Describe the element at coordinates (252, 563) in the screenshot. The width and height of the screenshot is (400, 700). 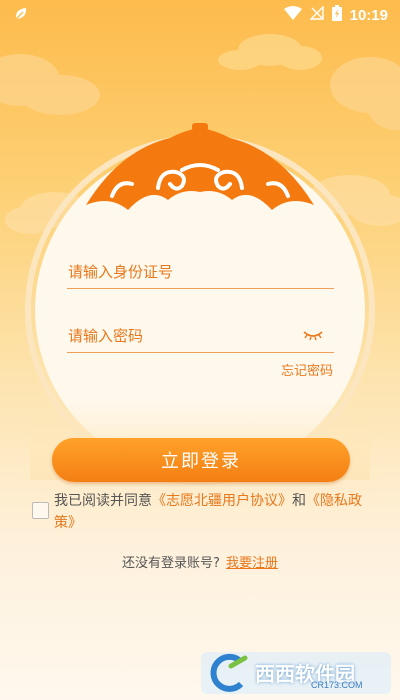
I see `register-link: 我要注册` at that location.